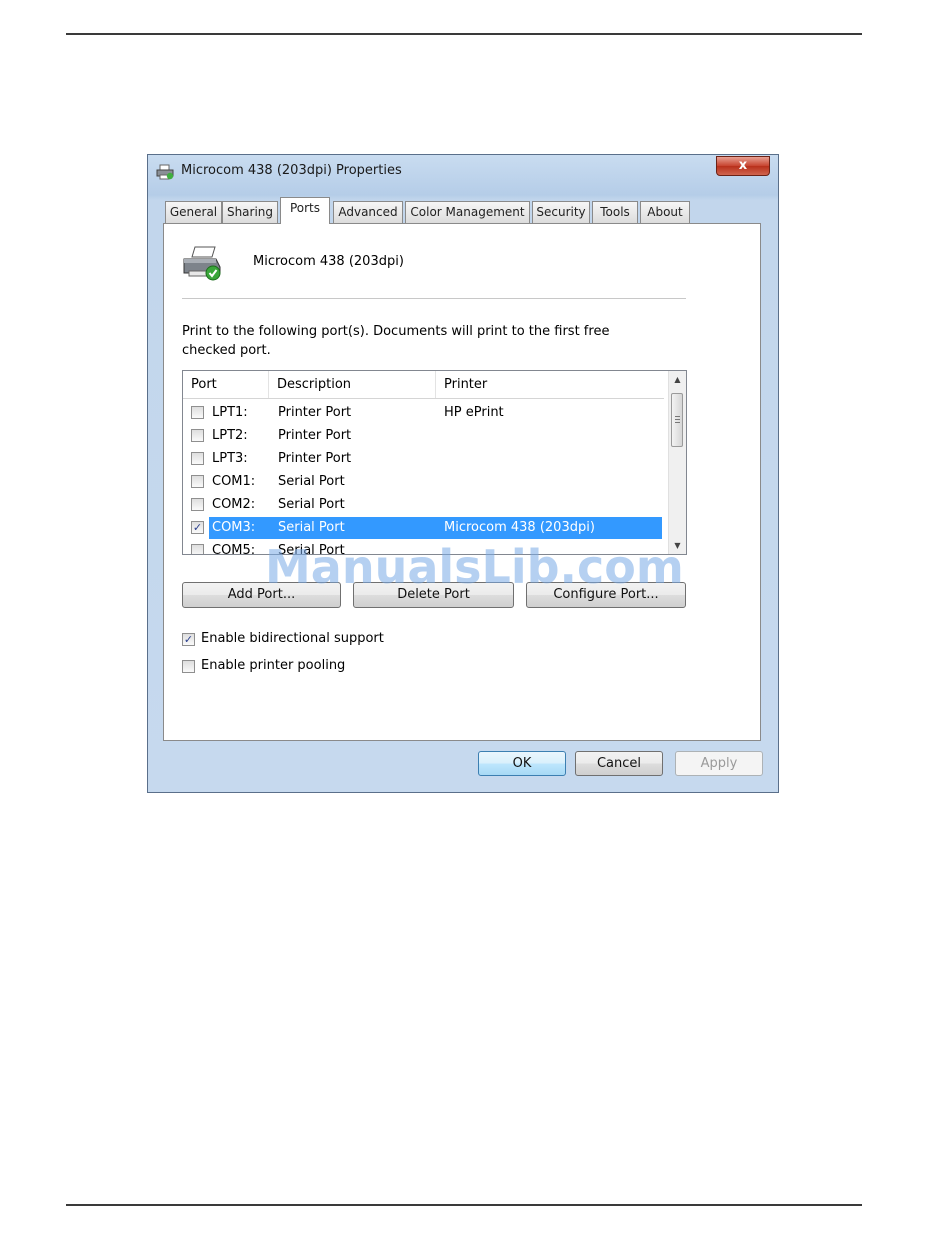 The width and height of the screenshot is (950, 1241). What do you see at coordinates (193, 212) in the screenshot?
I see `tab-general: General` at bounding box center [193, 212].